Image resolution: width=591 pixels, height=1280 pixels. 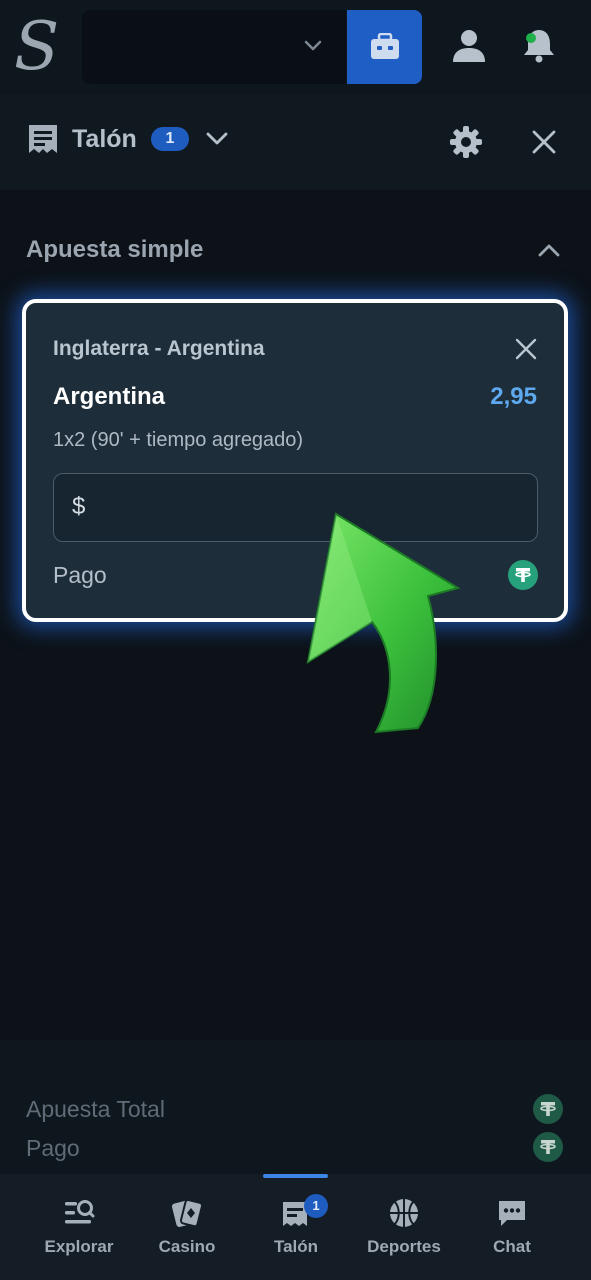 I want to click on bell-icon, so click(x=539, y=45).